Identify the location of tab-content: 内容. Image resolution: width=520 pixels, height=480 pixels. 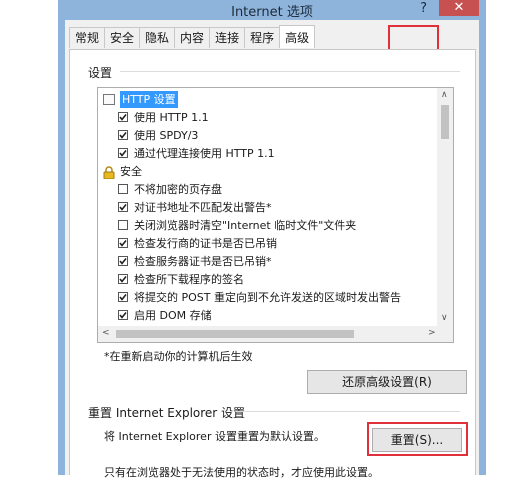
(192, 37).